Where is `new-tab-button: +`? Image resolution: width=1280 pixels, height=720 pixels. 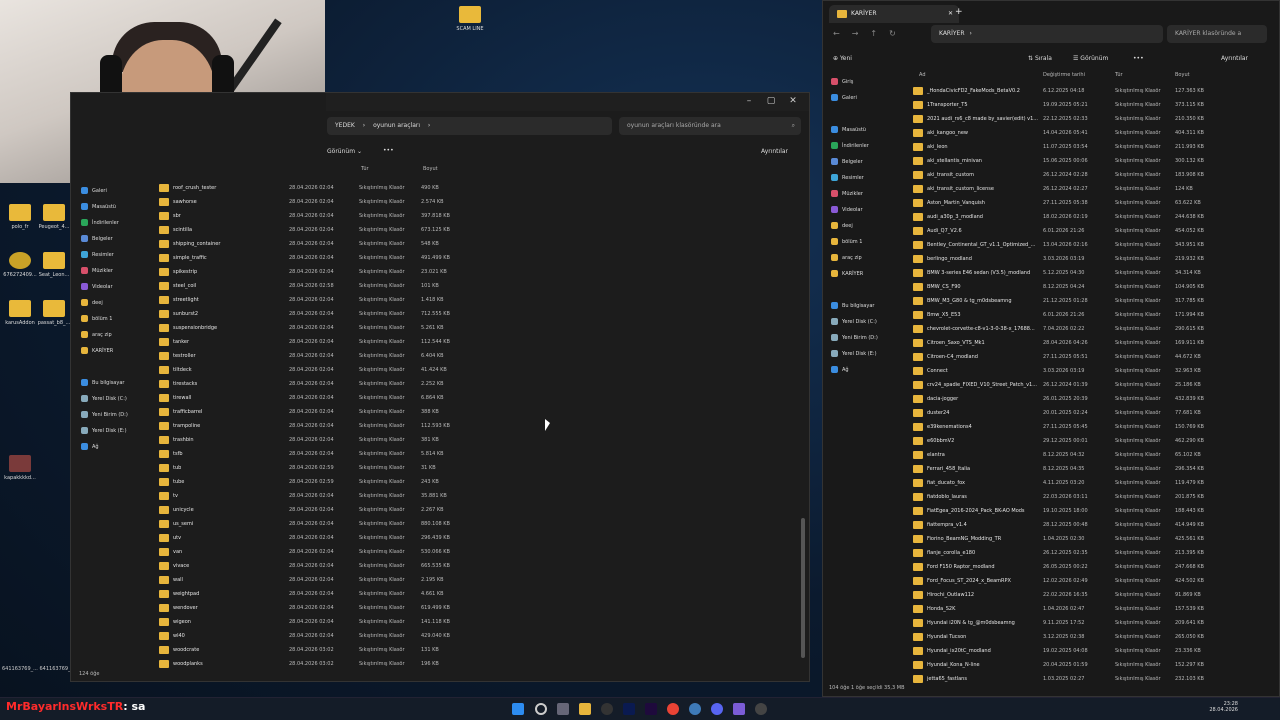 new-tab-button: + is located at coordinates (959, 12).